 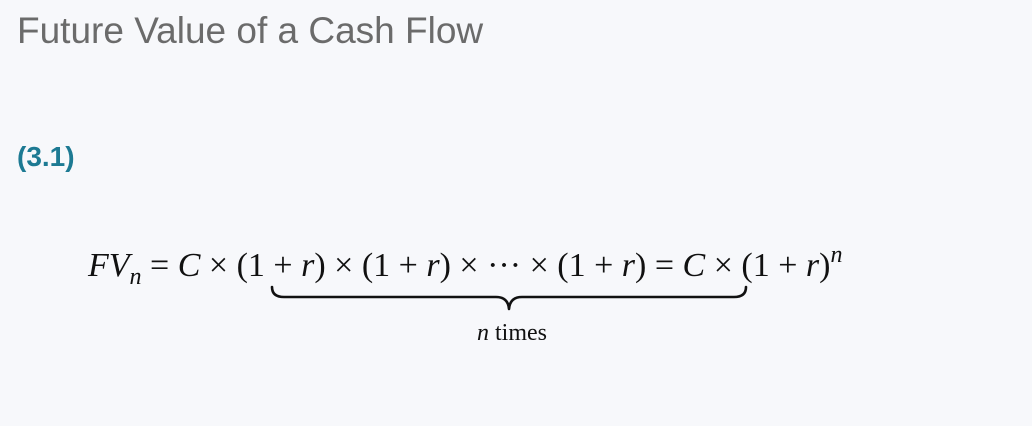 I want to click on brace-word: times, so click(x=521, y=333).